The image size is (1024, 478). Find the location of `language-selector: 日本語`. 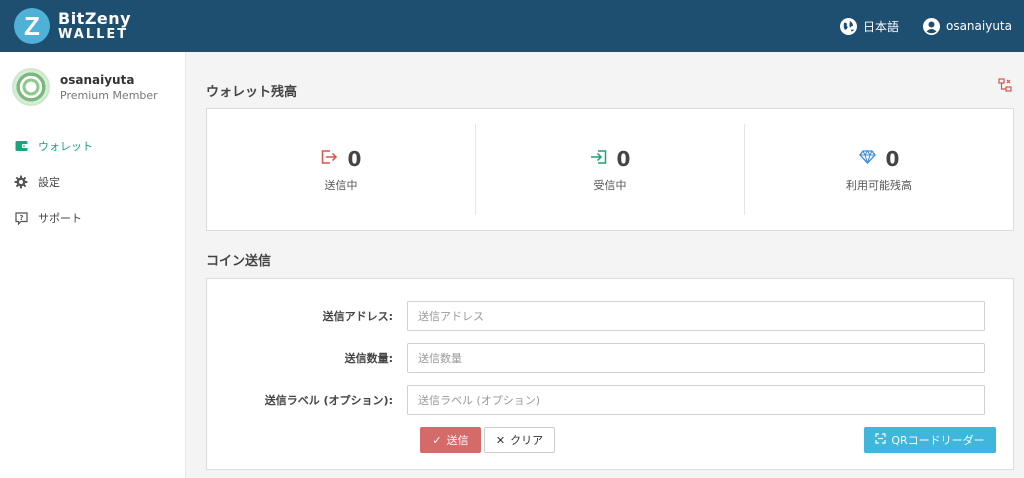

language-selector: 日本語 is located at coordinates (869, 26).